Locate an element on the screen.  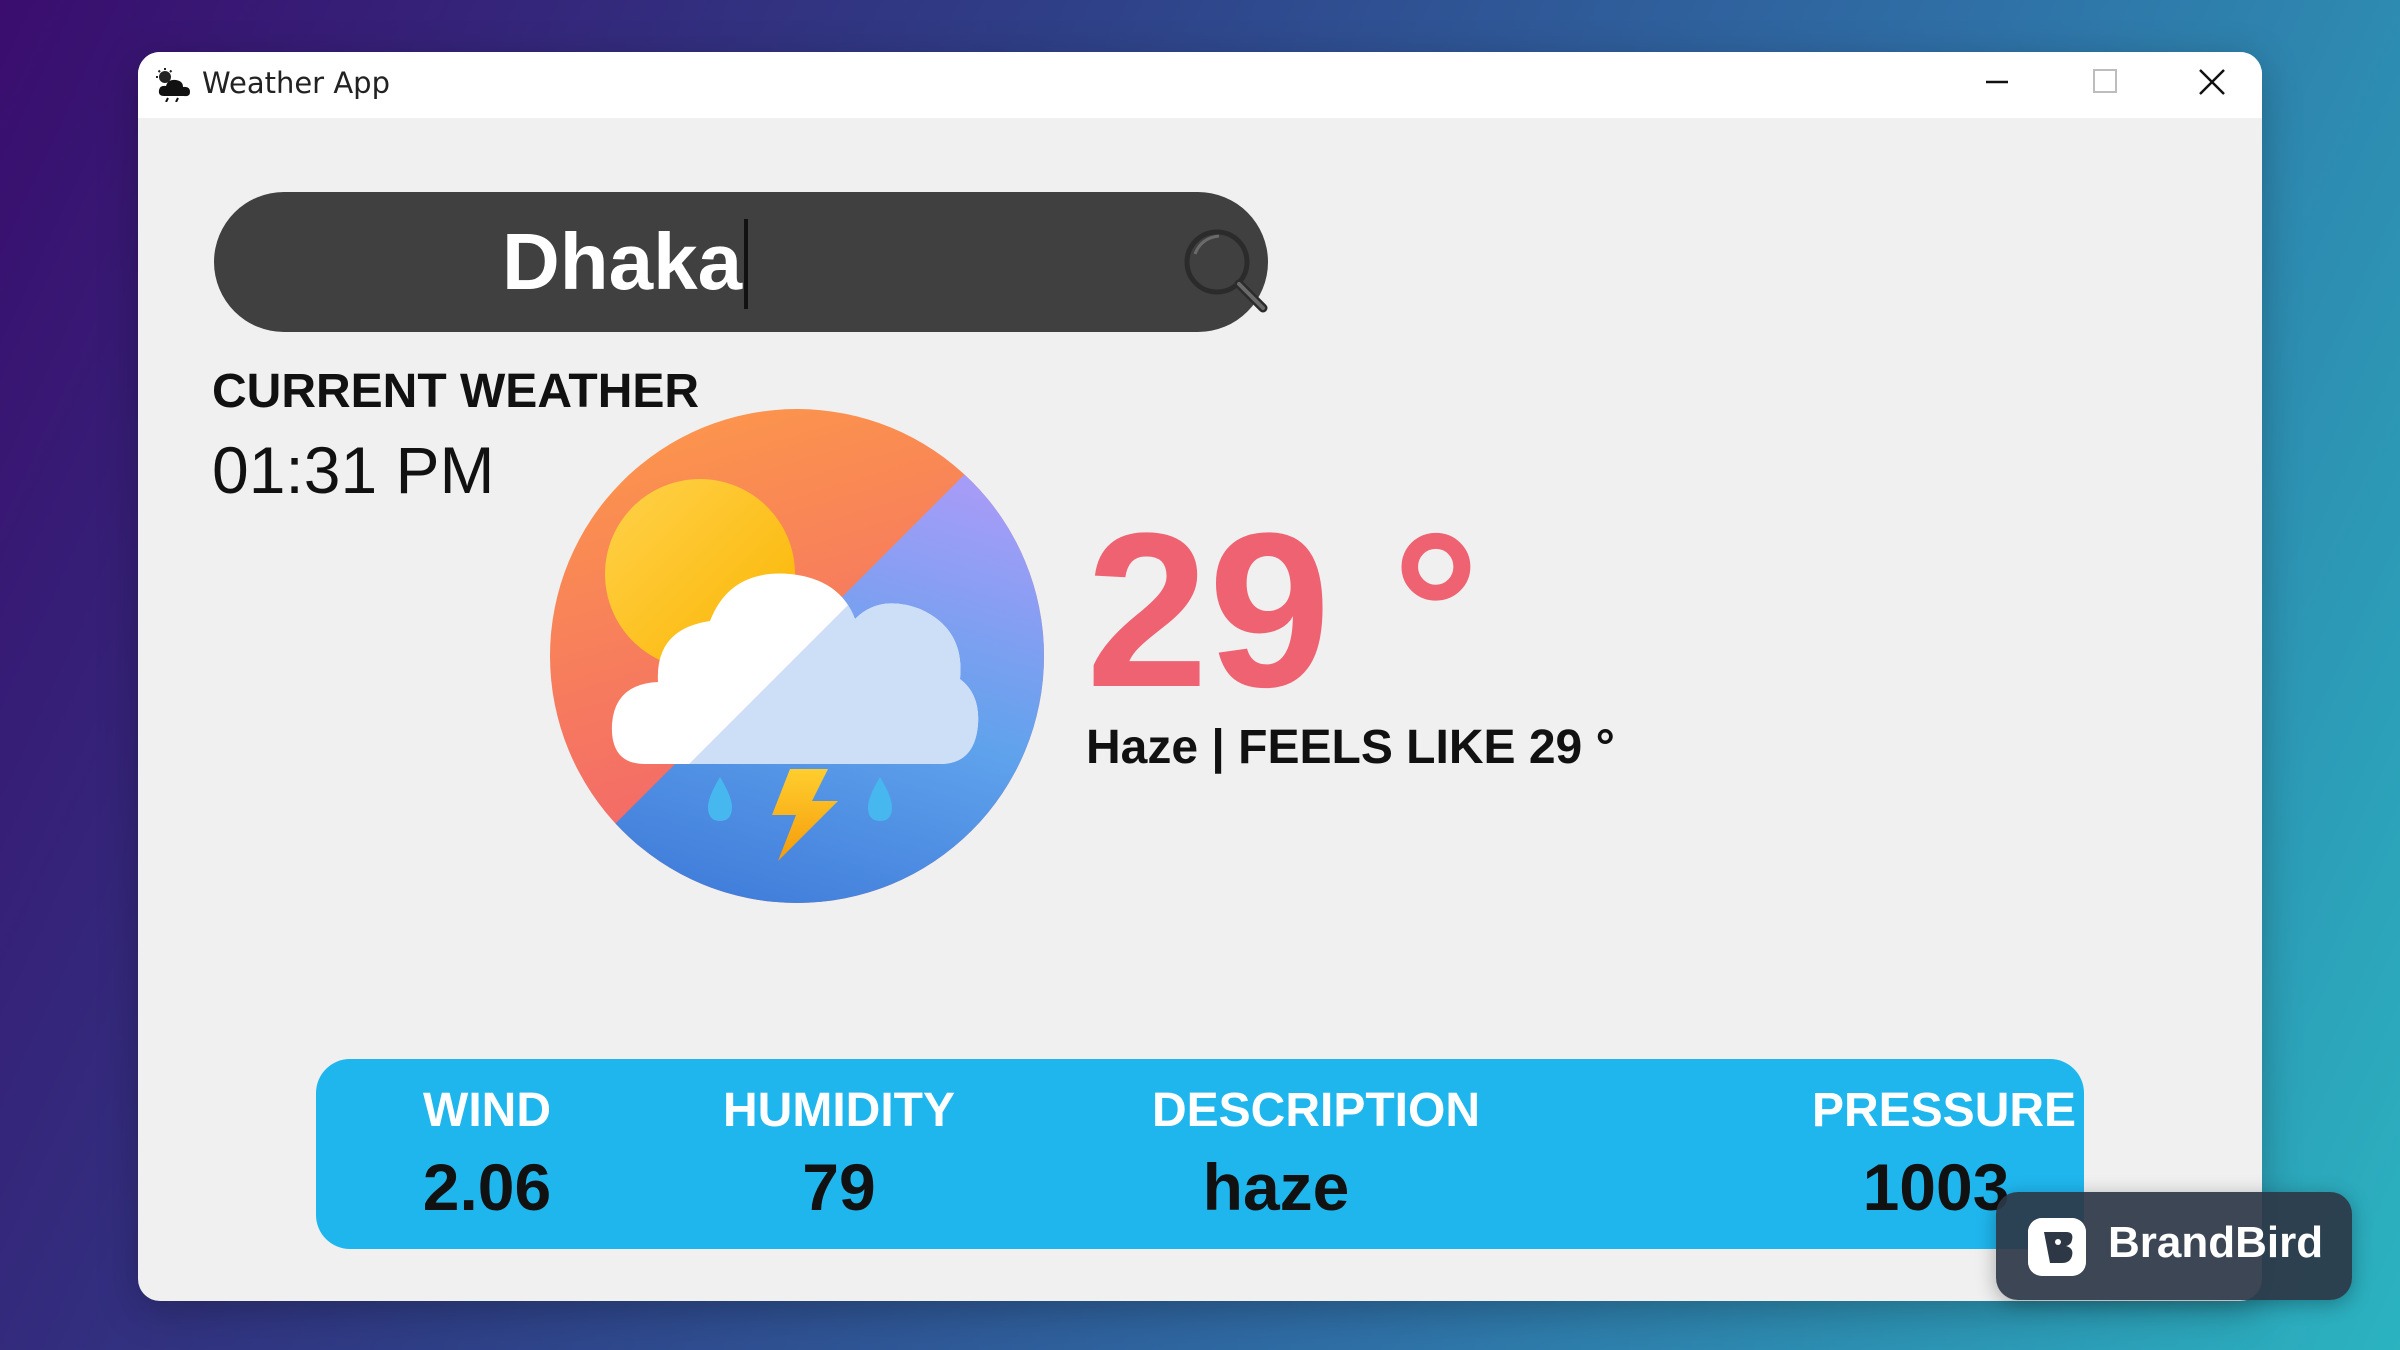
city-search-bar: Dhaka is located at coordinates (741, 262).